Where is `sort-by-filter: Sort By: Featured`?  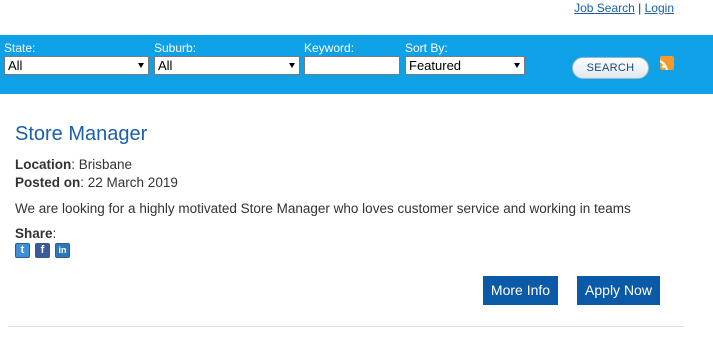
sort-by-filter: Sort By: Featured is located at coordinates (465, 58).